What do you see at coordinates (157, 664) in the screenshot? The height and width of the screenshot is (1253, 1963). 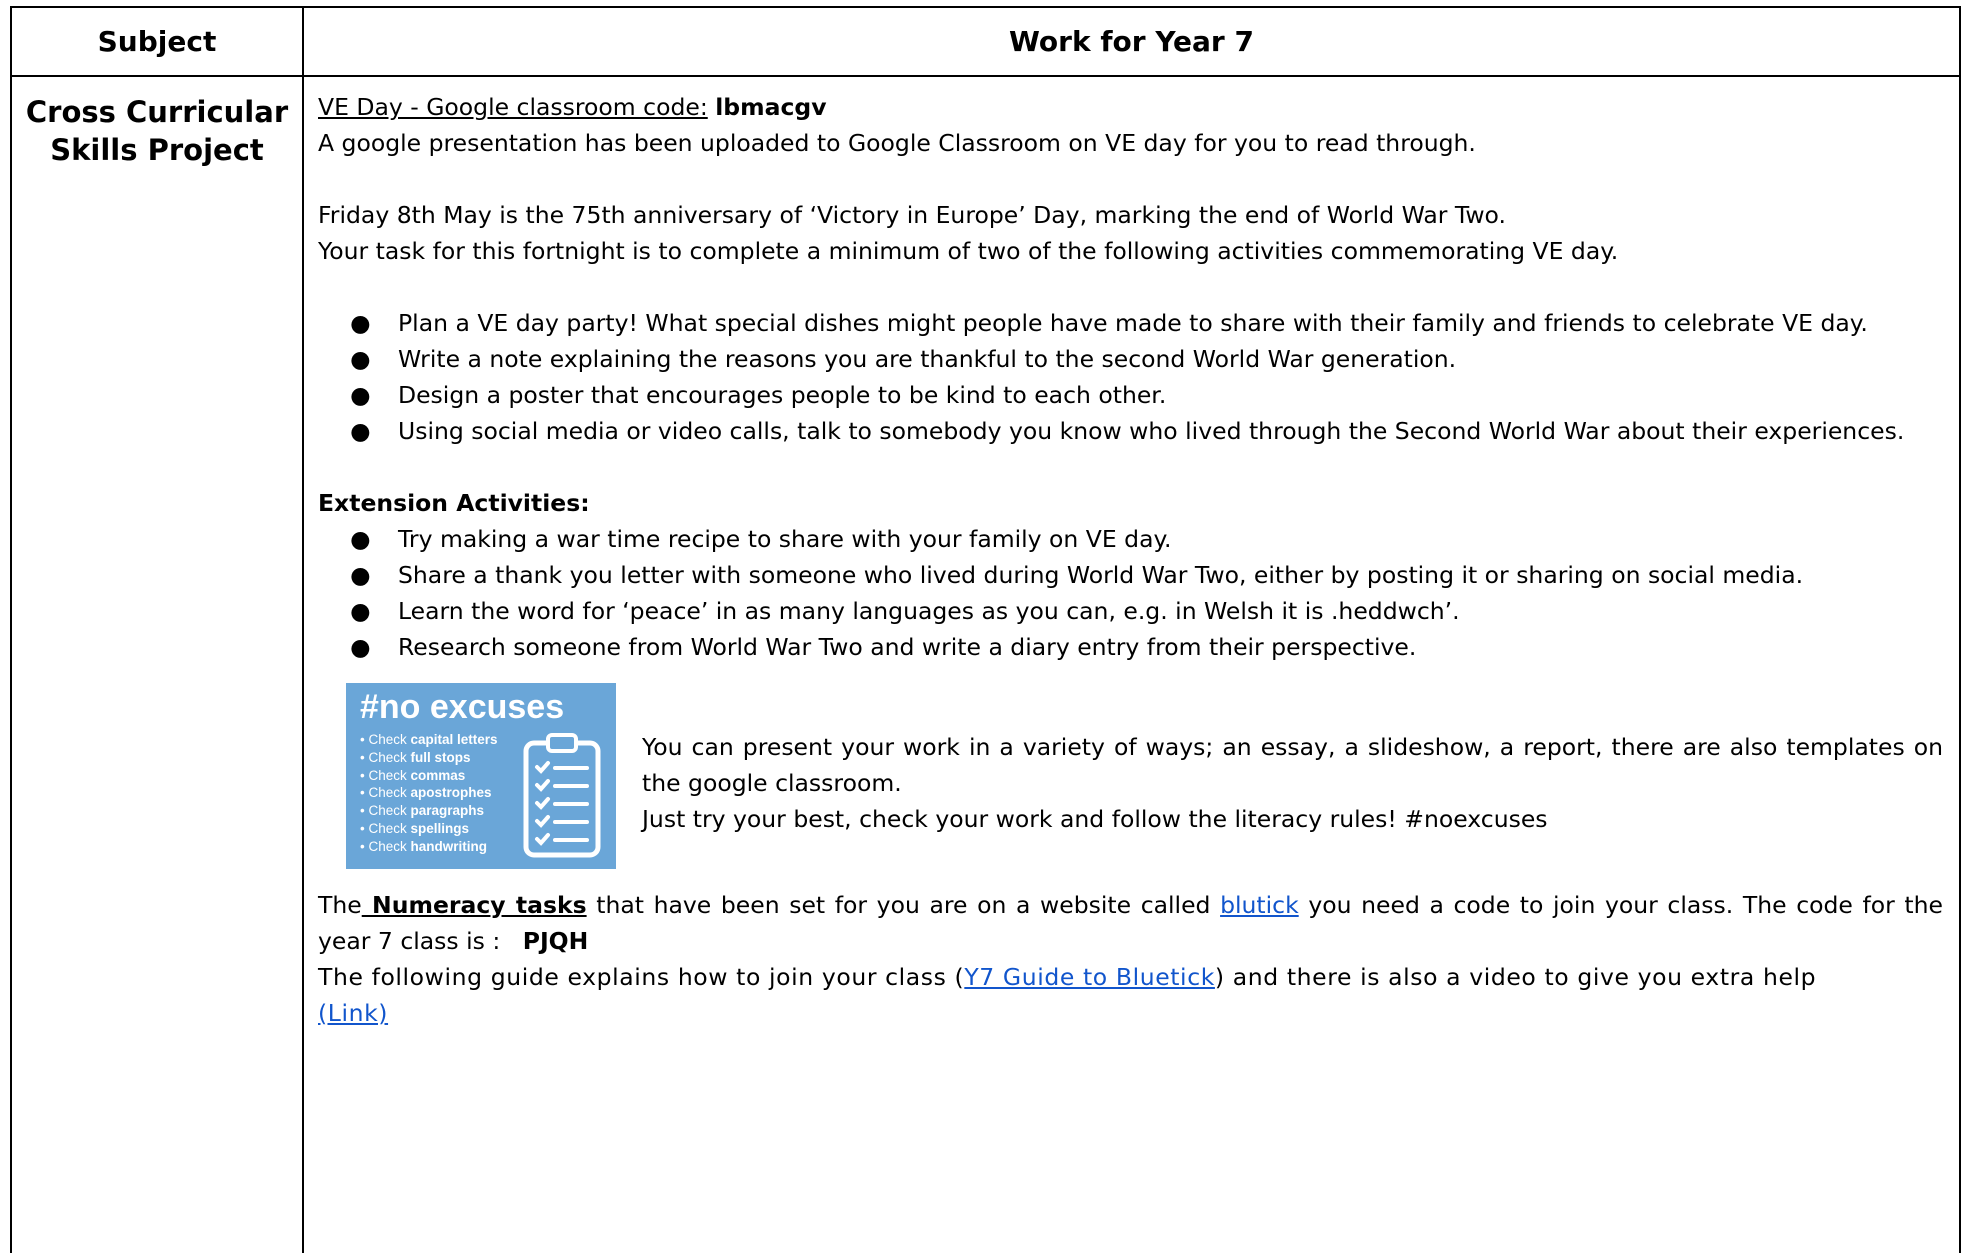 I see `subject-cell: Cross Curricular Skills Project` at bounding box center [157, 664].